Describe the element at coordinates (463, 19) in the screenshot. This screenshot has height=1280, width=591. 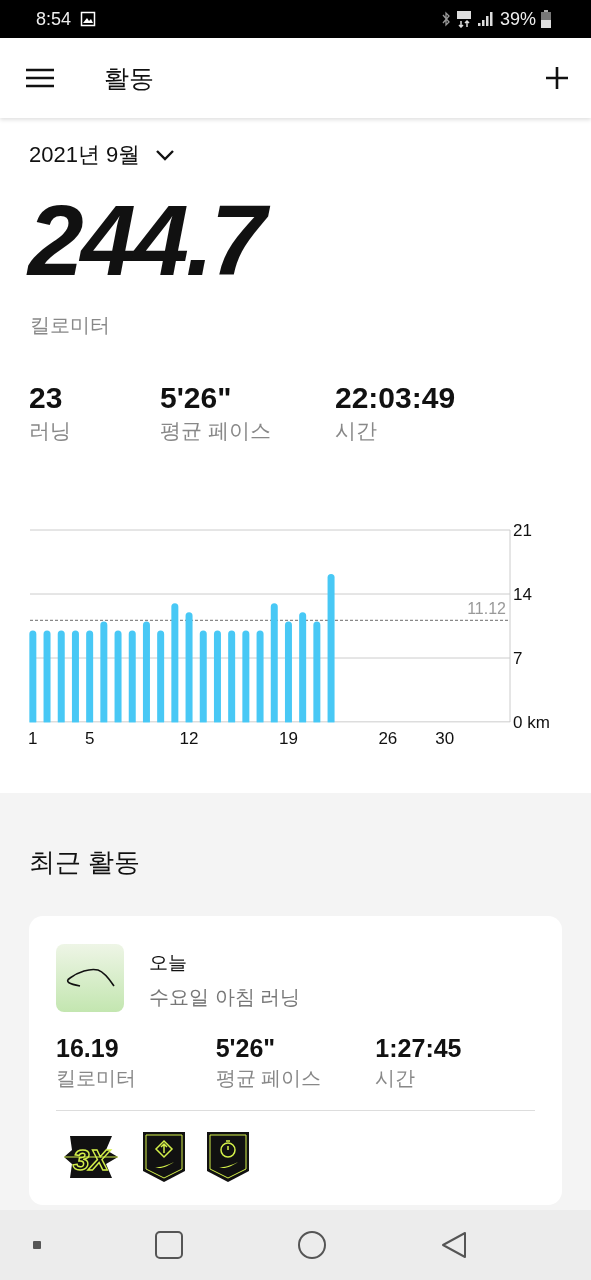
I see `network-icon` at that location.